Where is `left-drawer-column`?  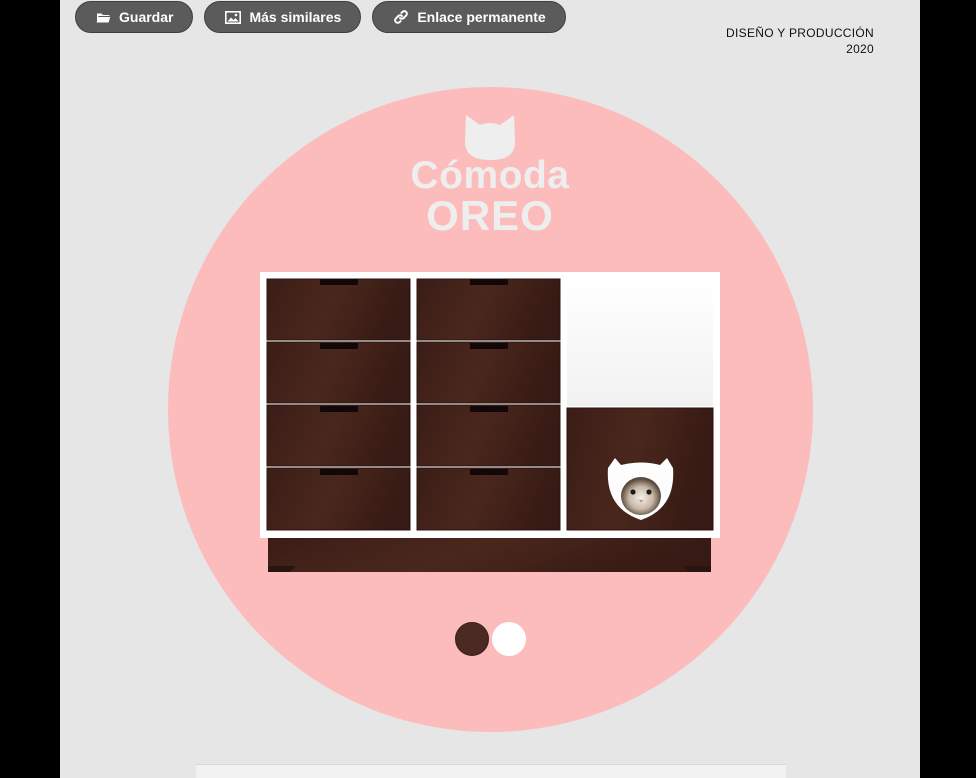
left-drawer-column is located at coordinates (338, 404).